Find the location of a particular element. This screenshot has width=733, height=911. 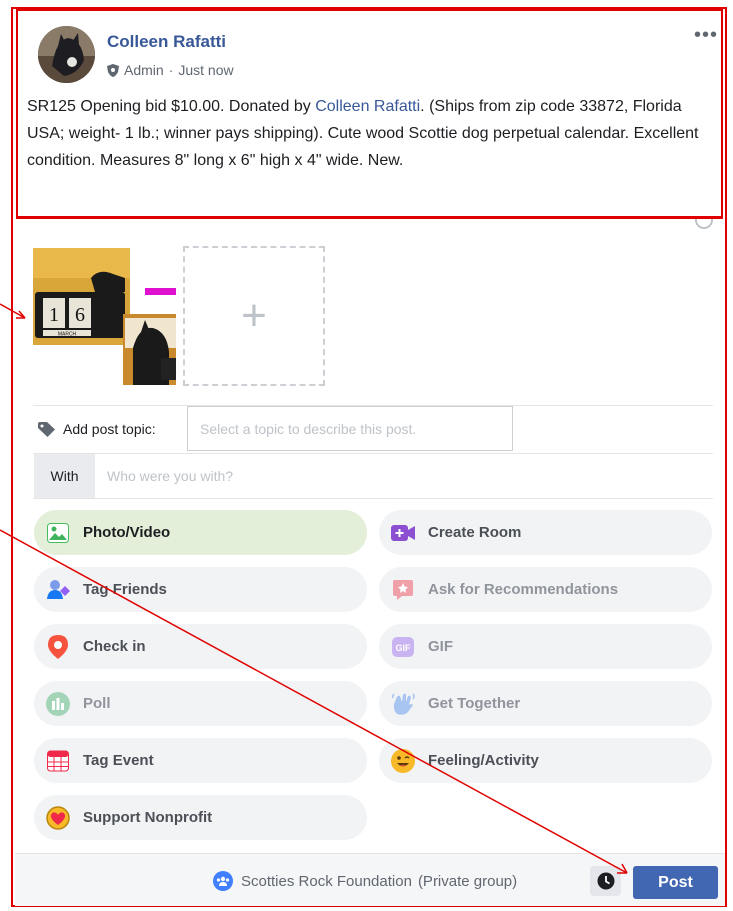

with-row: With Who were you with? is located at coordinates (373, 476).